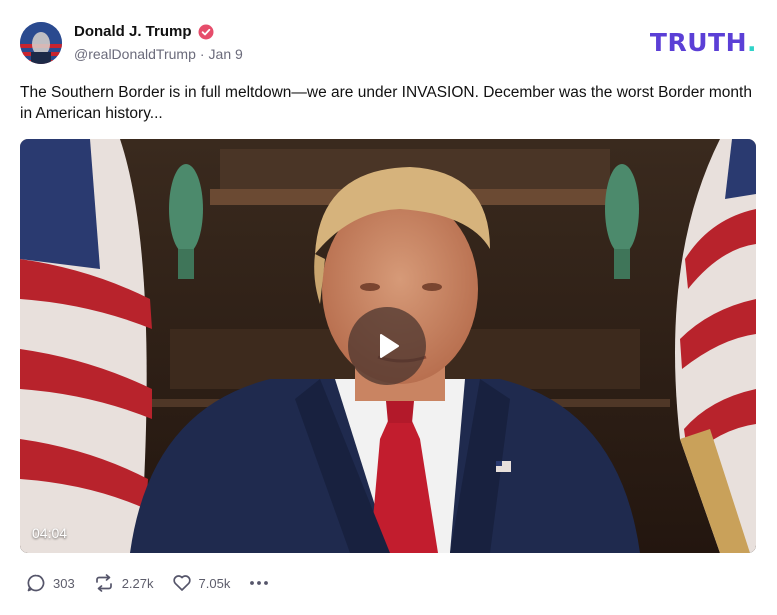 The height and width of the screenshot is (615, 777). I want to click on reply-button: 303, so click(50, 583).